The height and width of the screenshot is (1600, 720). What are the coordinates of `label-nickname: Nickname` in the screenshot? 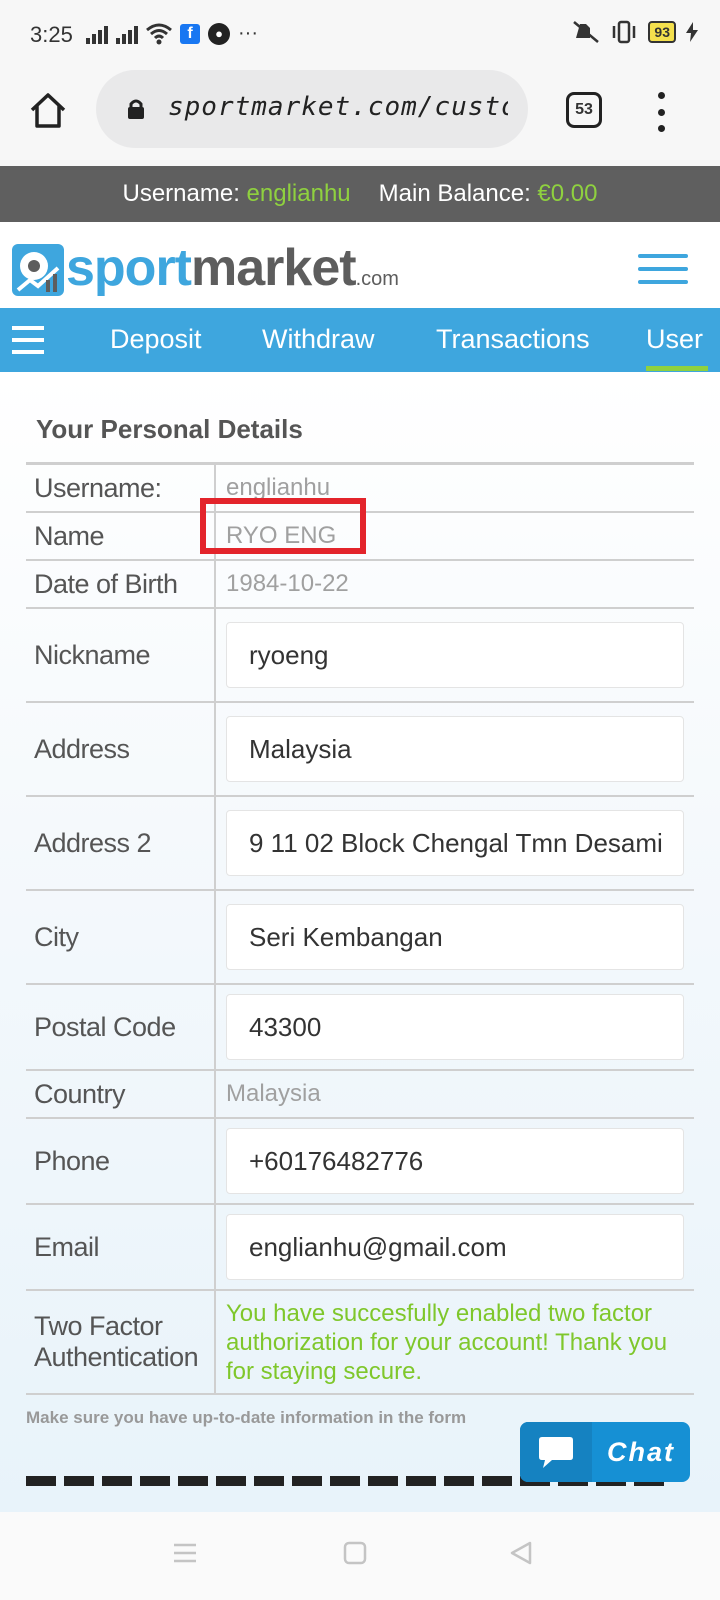 It's located at (121, 655).